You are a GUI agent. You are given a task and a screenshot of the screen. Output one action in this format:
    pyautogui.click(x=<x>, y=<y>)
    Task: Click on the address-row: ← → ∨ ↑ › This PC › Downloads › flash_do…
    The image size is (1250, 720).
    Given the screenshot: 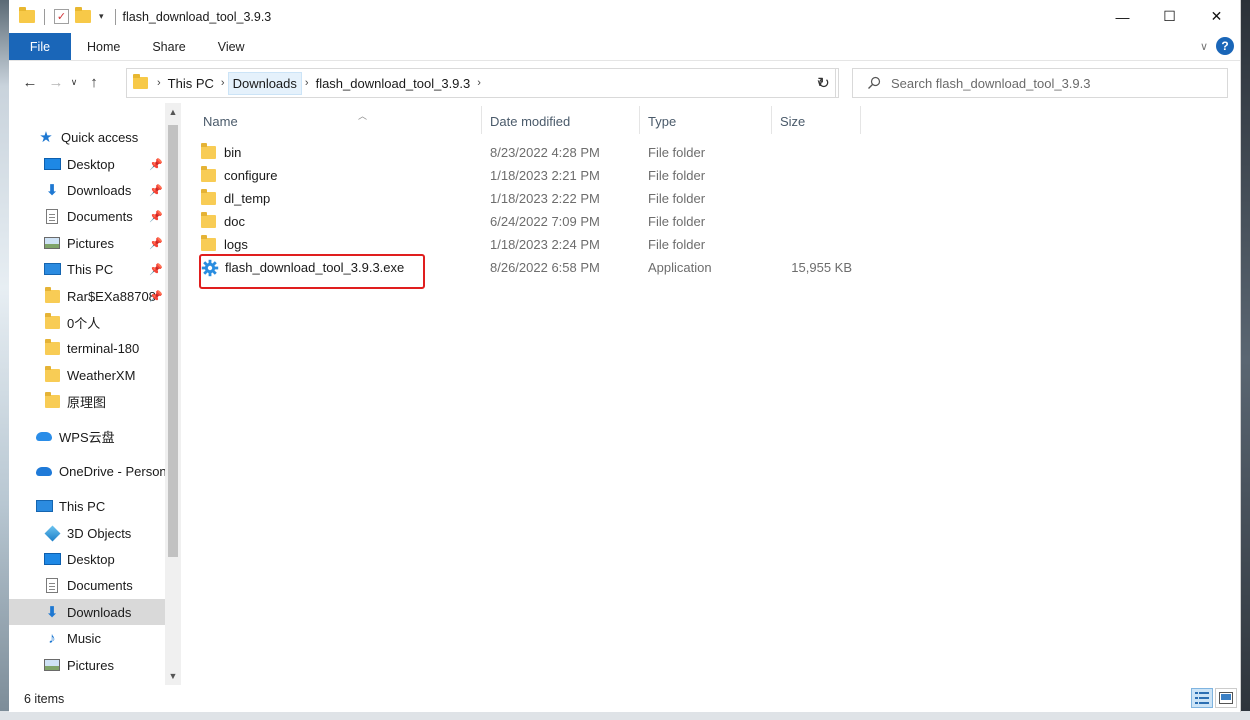 What is the action you would take?
    pyautogui.click(x=624, y=82)
    